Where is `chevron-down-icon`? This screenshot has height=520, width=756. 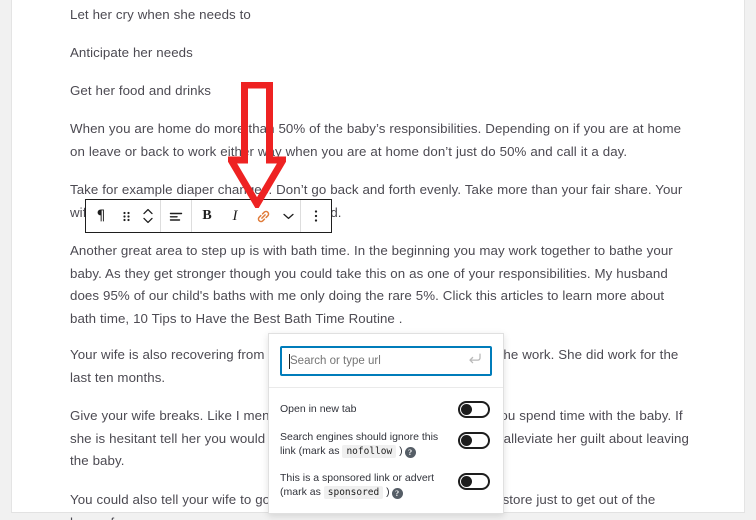
chevron-down-icon is located at coordinates (288, 216).